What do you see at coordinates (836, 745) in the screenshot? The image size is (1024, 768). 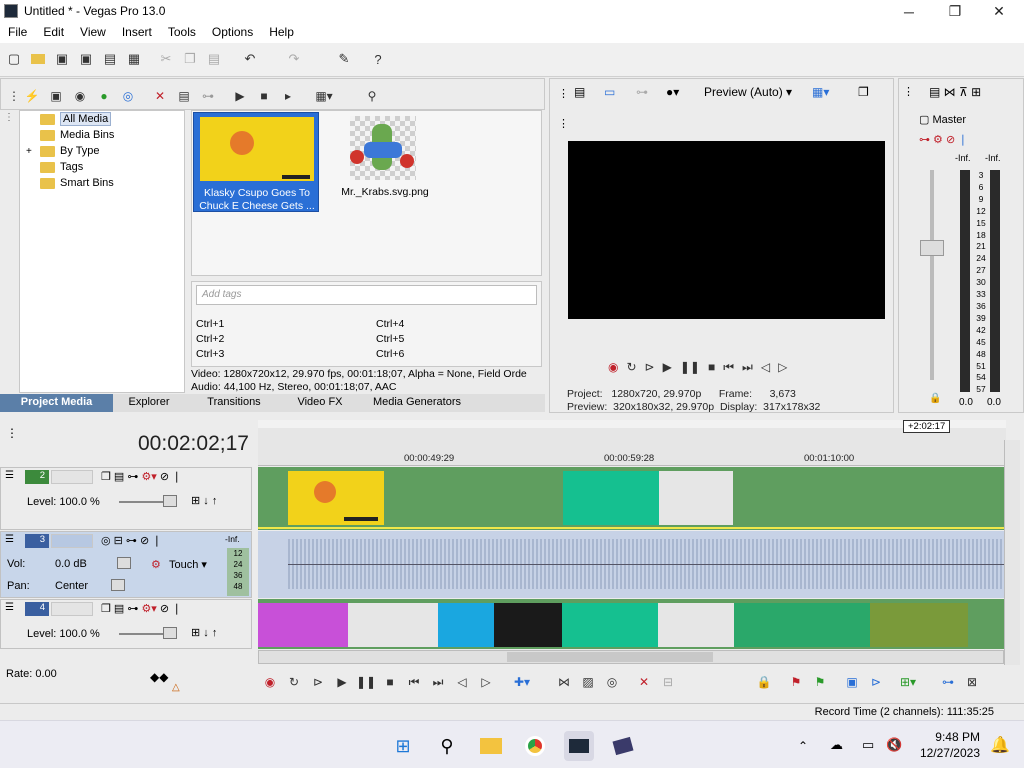 I see `onedrive-icon: ☁` at bounding box center [836, 745].